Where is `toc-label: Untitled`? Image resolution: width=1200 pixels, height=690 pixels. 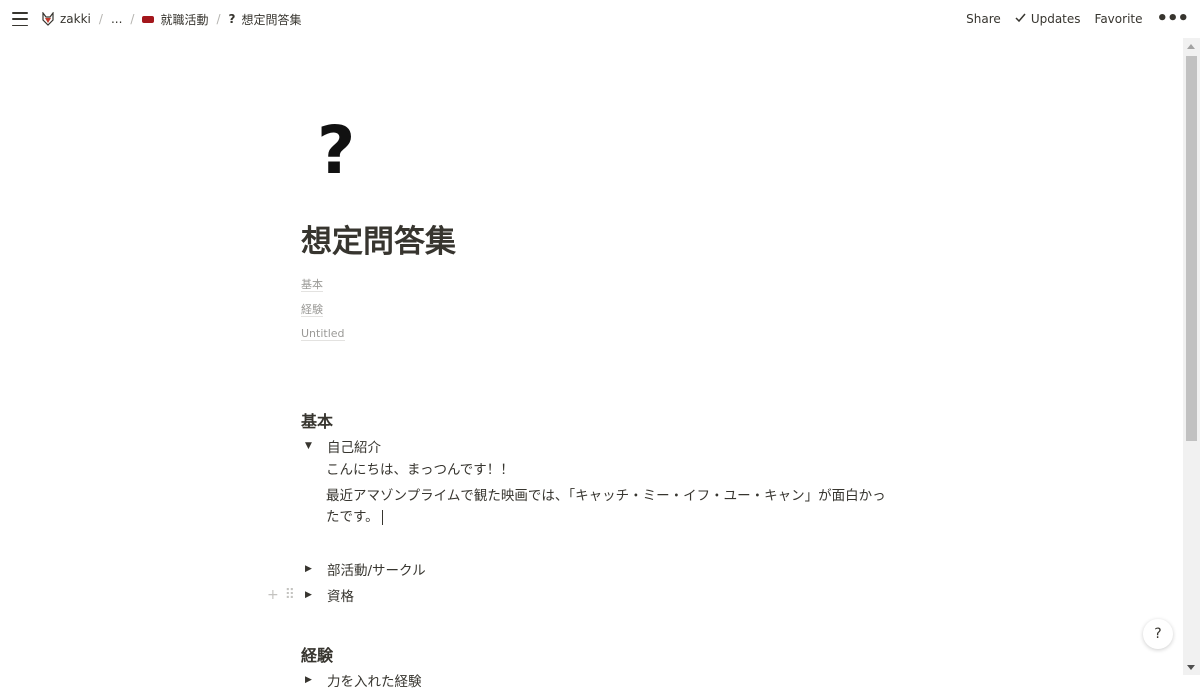
toc-label: Untitled is located at coordinates (323, 334).